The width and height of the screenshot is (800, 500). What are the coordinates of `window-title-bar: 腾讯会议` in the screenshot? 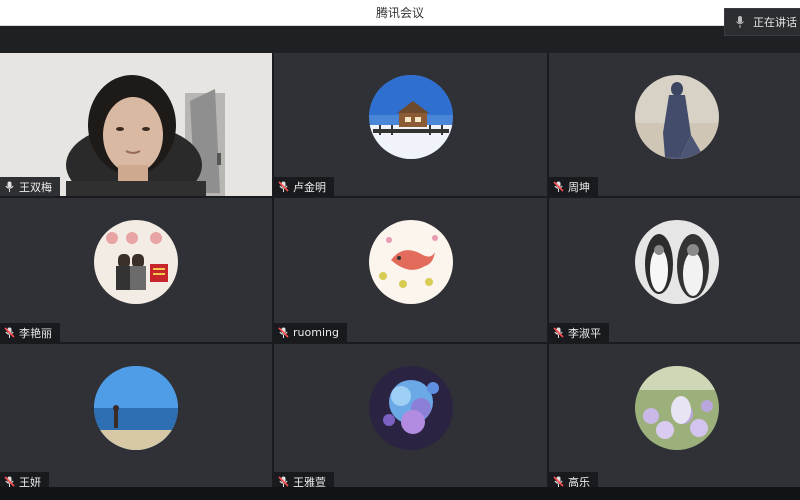 It's located at (400, 13).